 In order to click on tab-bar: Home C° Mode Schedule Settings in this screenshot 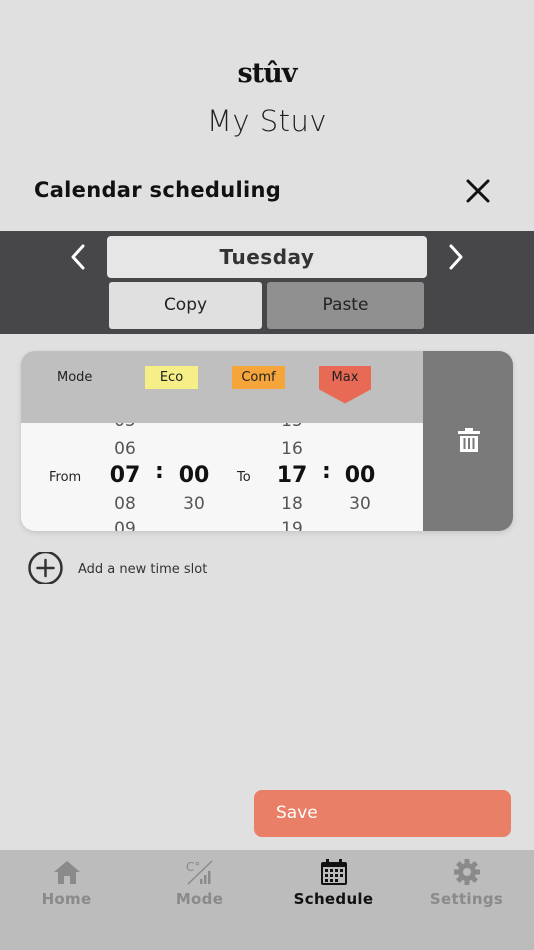, I will do `click(267, 900)`.